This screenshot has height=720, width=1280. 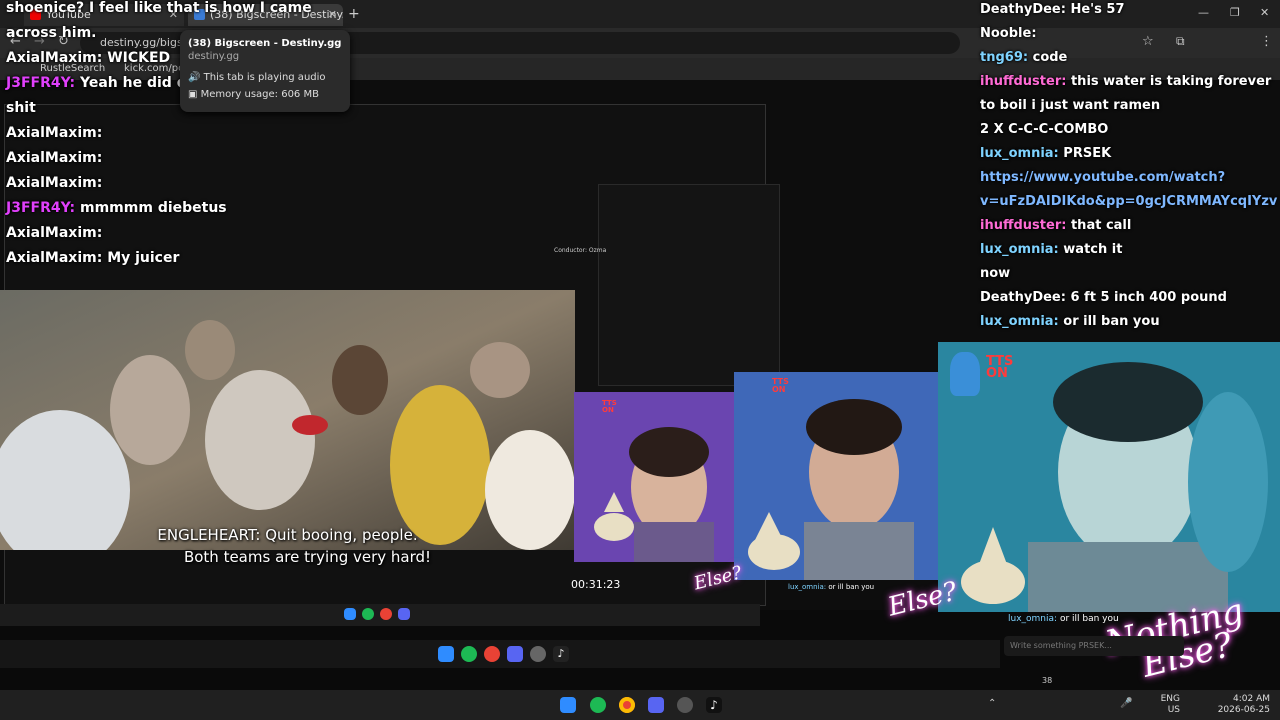 What do you see at coordinates (596, 584) in the screenshot?
I see `video-timestamp: 00:31:23` at bounding box center [596, 584].